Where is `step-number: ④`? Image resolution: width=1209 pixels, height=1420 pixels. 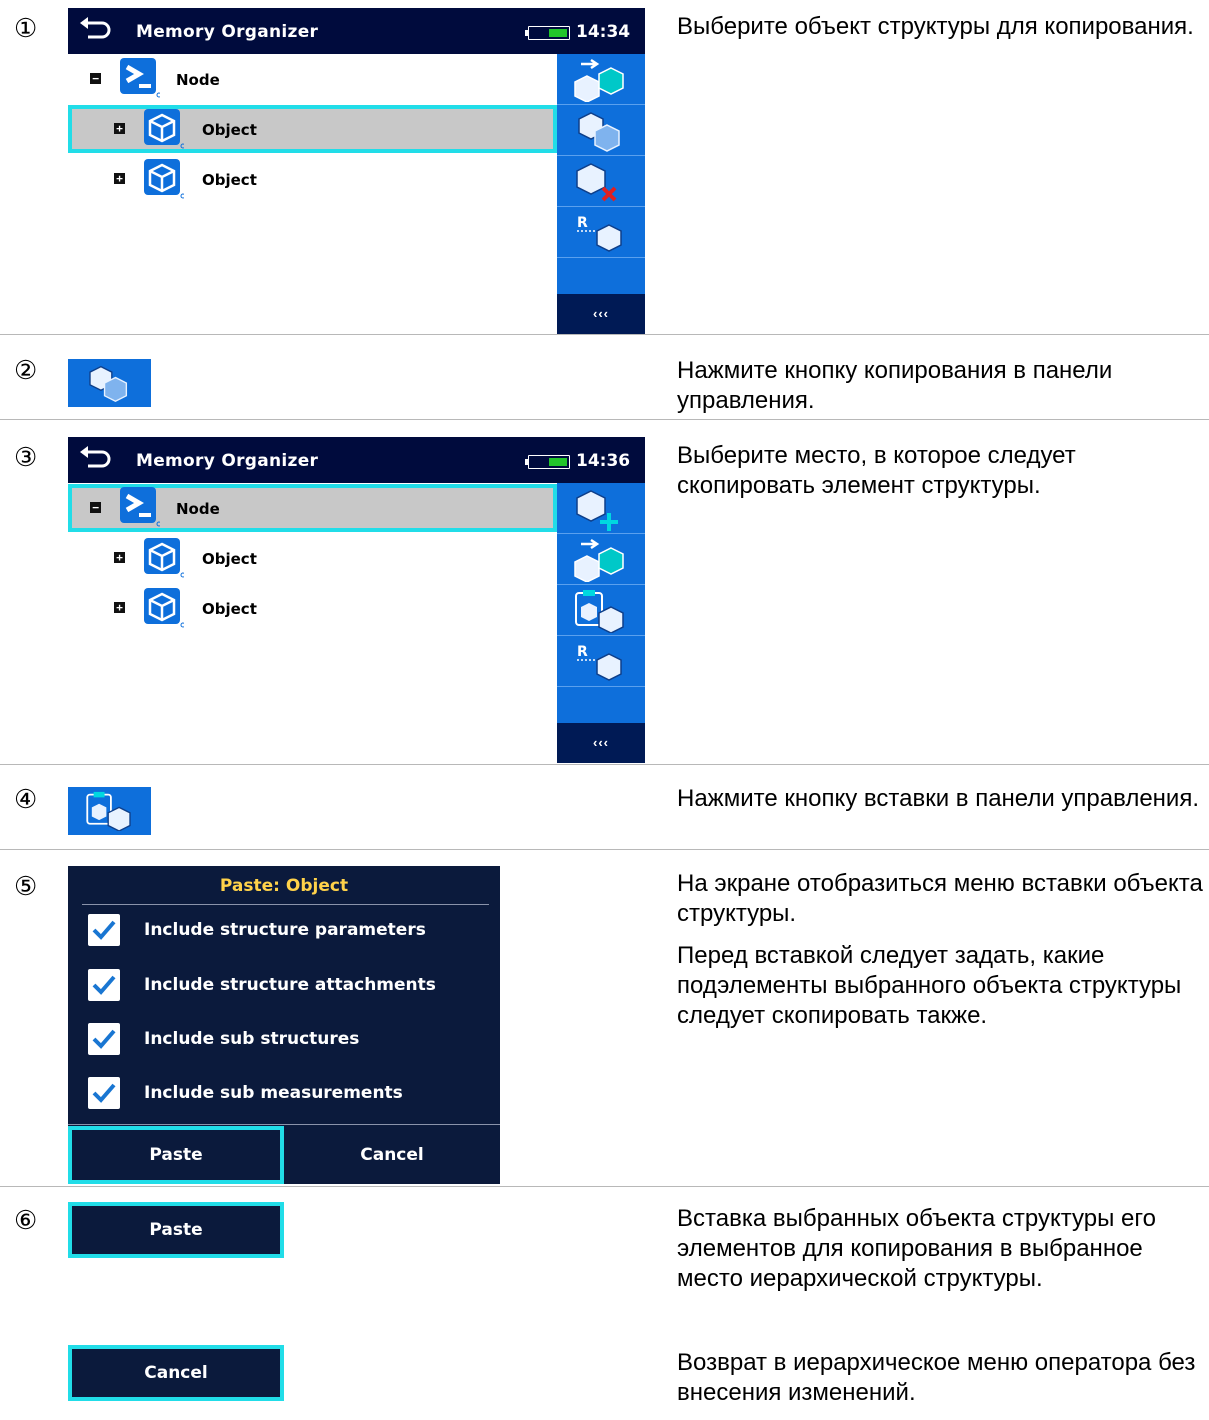
step-number: ④ is located at coordinates (26, 799).